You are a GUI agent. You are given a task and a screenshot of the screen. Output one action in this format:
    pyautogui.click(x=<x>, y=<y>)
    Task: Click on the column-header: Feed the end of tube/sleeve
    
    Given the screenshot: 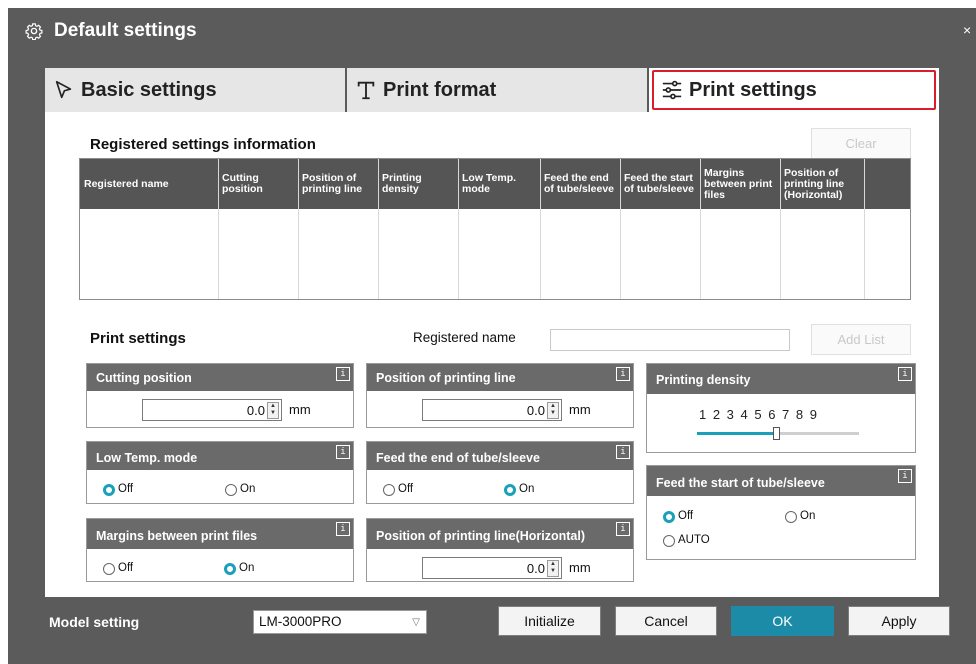 What is the action you would take?
    pyautogui.click(x=579, y=183)
    